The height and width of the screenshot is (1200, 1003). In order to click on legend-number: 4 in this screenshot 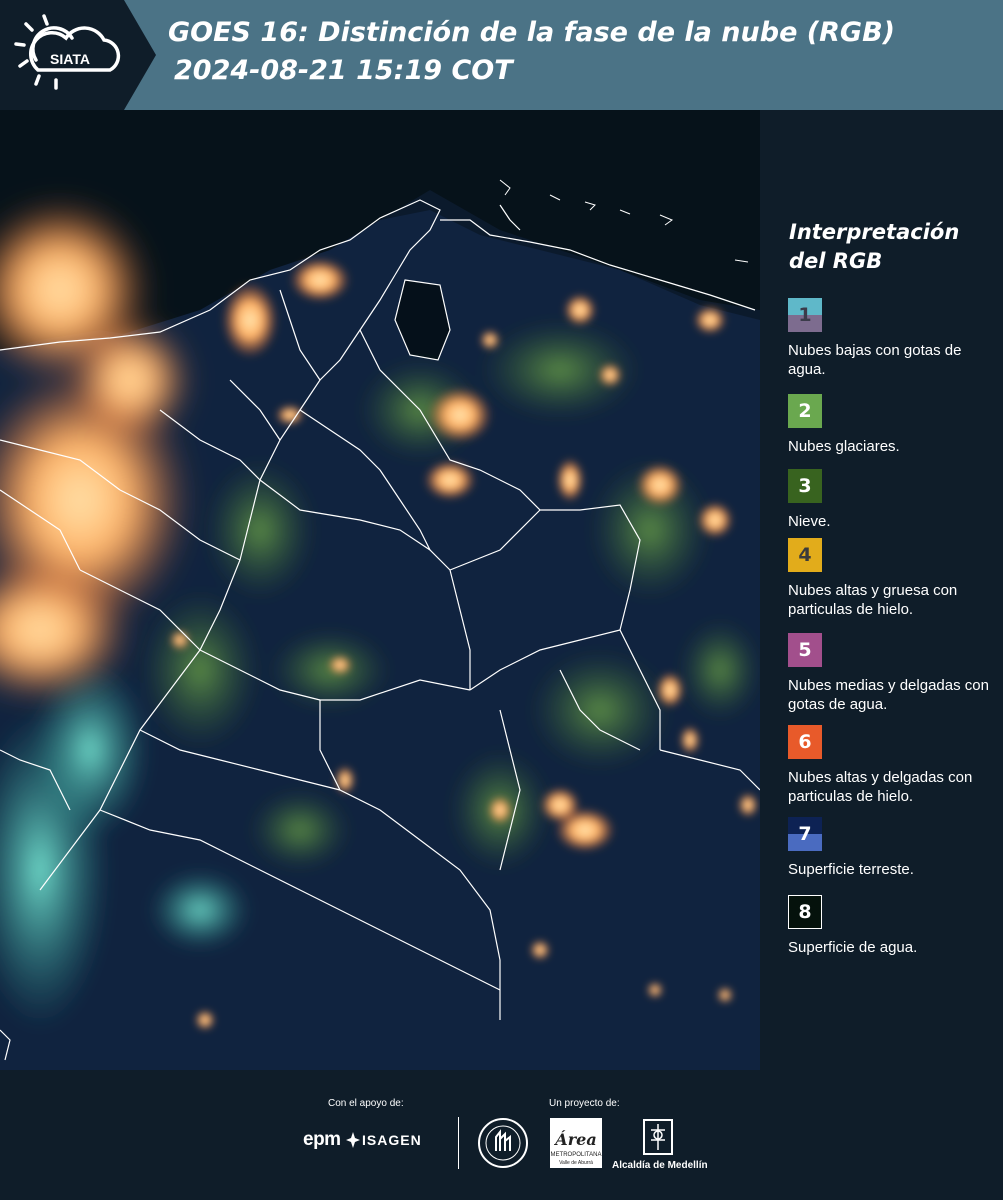, I will do `click(805, 555)`.